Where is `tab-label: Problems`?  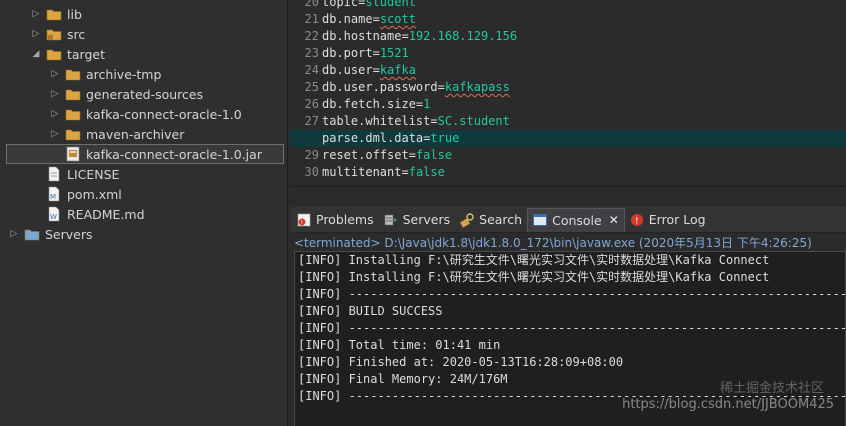
tab-label: Problems is located at coordinates (345, 219).